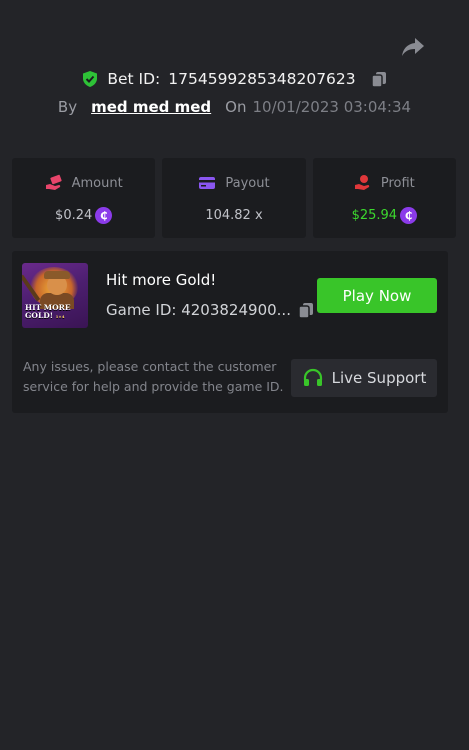  I want to click on bet-id-row: Bet ID: 1754599285348207623, so click(234, 79).